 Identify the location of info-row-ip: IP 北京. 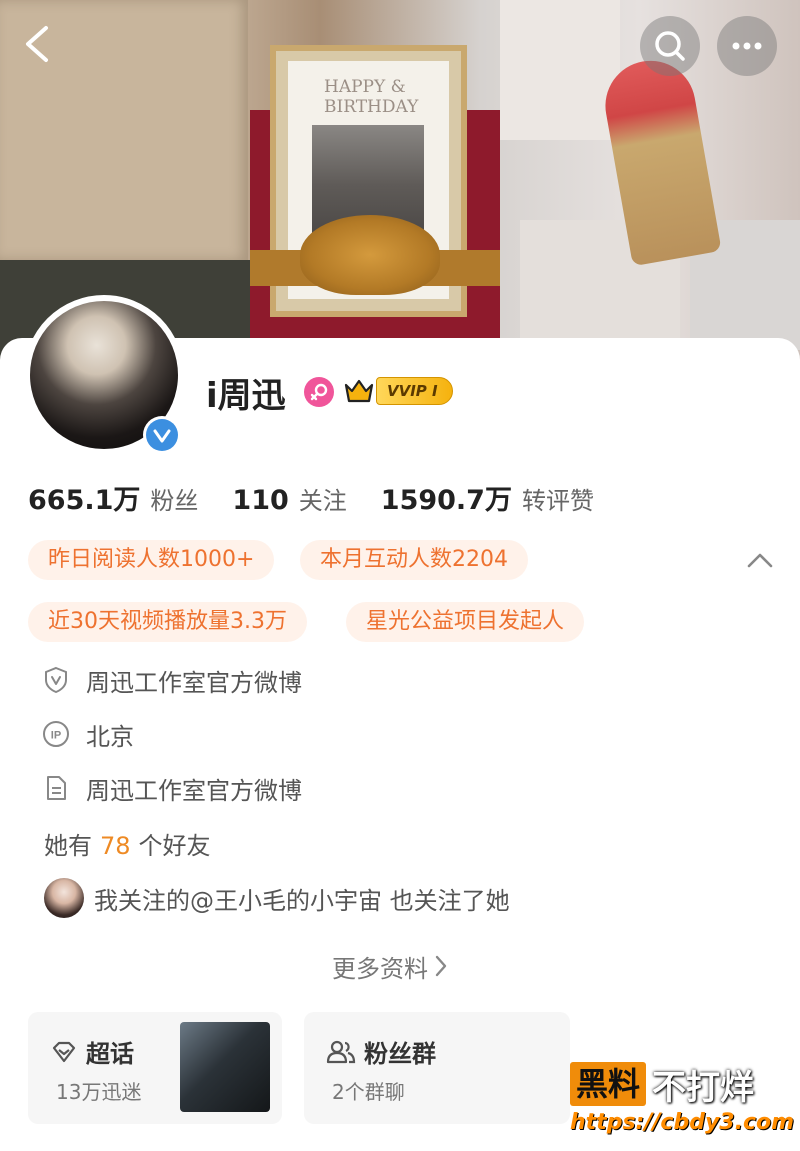
(88, 734).